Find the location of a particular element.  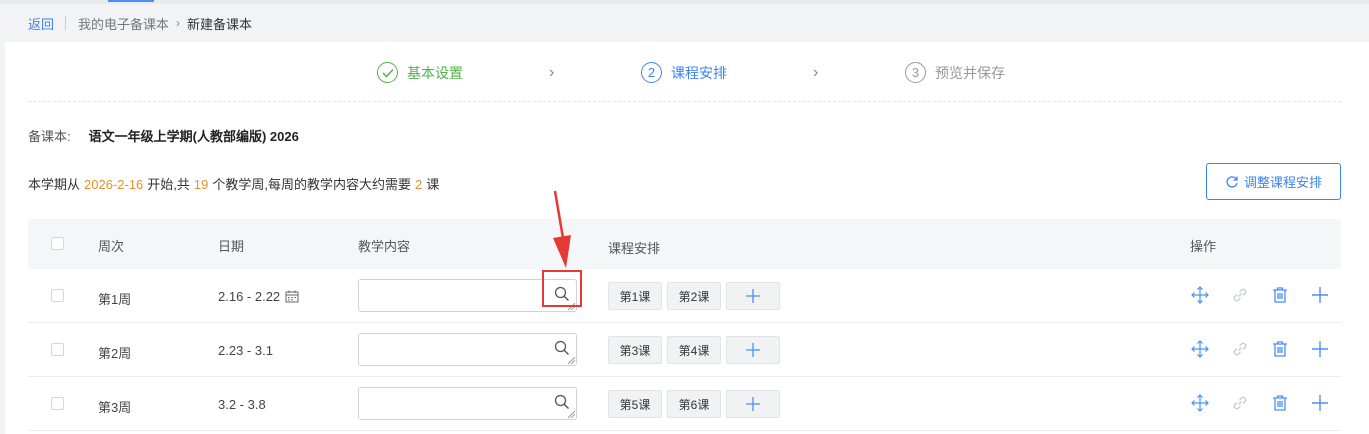

info-prefix: 本学期从 is located at coordinates (54, 184).